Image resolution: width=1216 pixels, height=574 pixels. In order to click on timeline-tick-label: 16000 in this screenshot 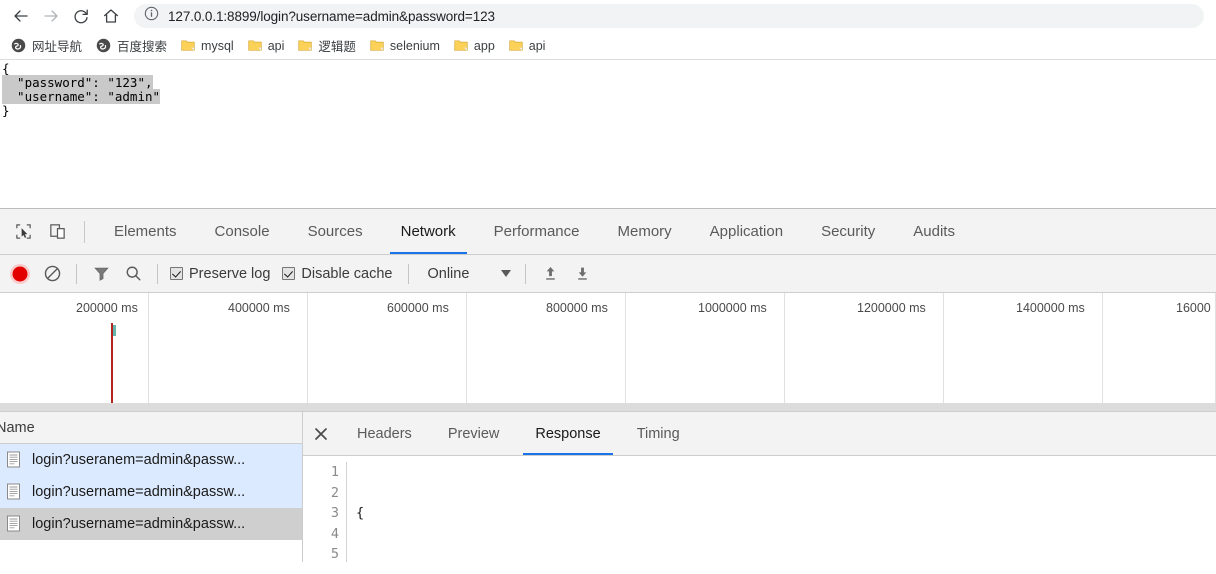, I will do `click(1193, 308)`.